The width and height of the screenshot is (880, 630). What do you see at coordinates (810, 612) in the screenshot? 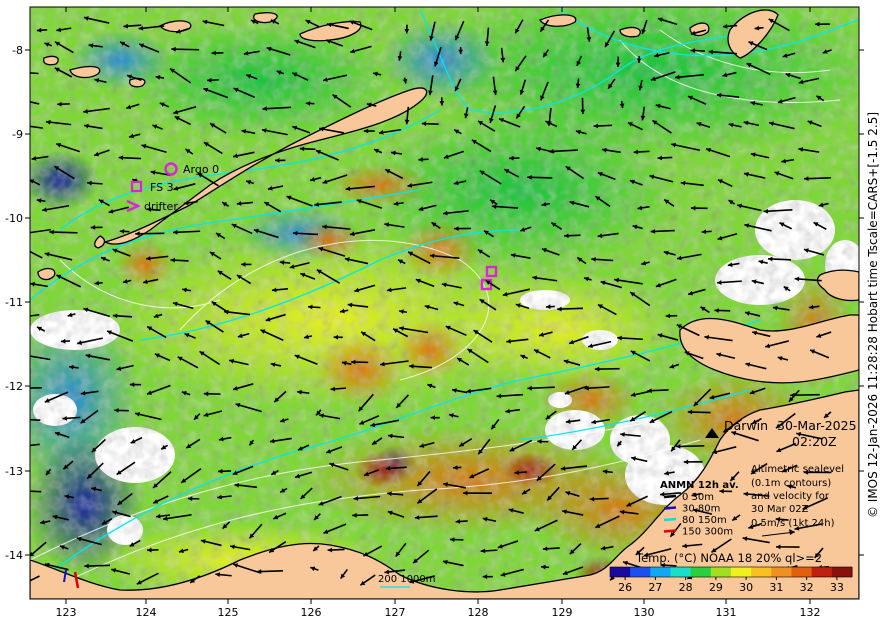
I see `lon-tick-label: 132` at bounding box center [810, 612].